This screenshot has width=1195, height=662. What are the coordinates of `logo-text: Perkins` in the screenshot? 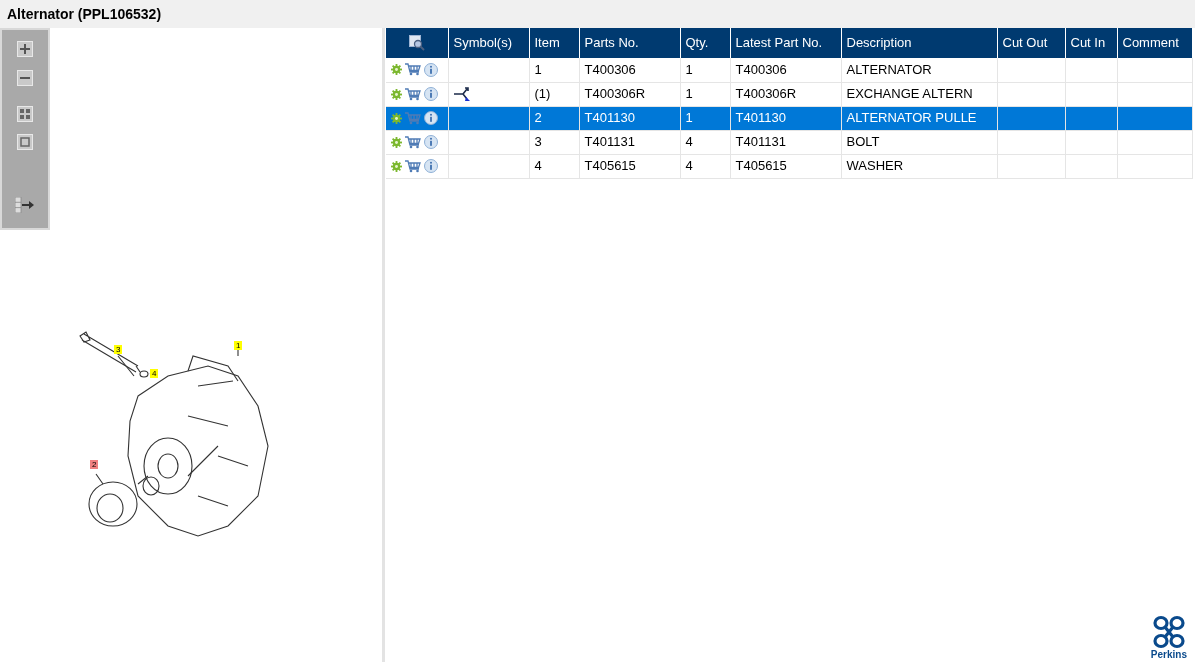 It's located at (1168, 654).